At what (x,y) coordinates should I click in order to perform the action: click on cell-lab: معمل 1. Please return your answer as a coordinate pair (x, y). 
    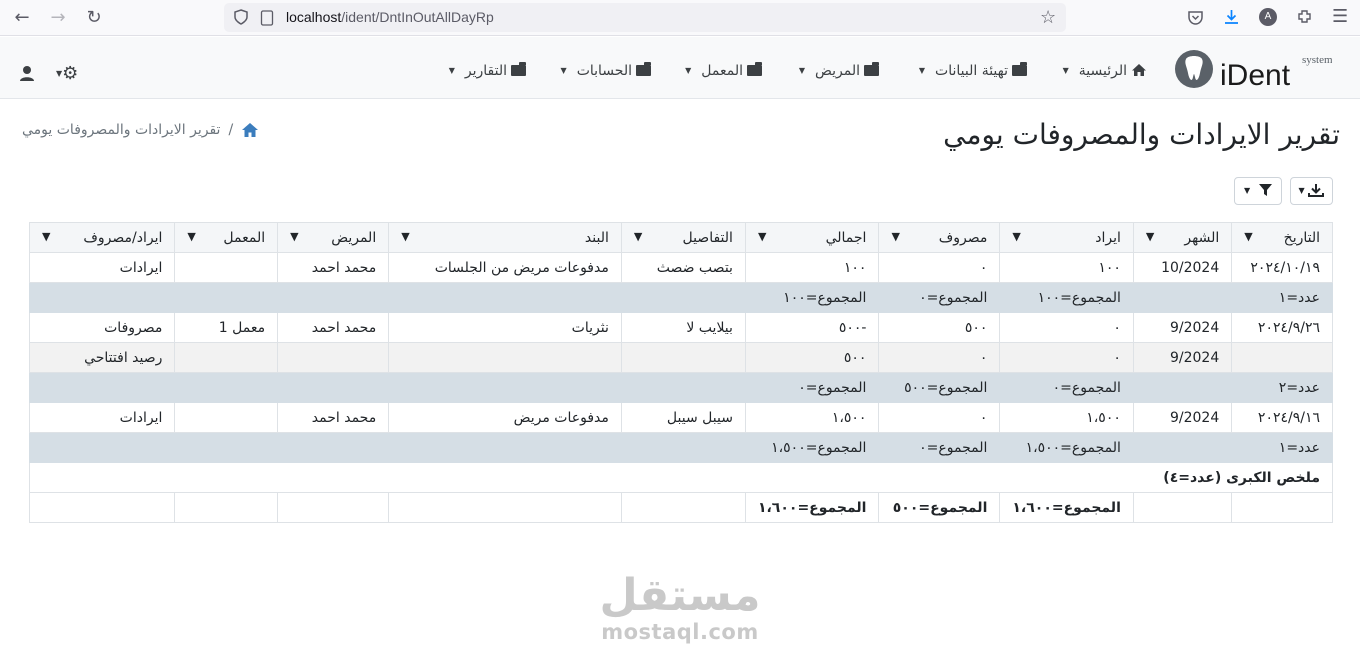
    Looking at the image, I should click on (226, 327).